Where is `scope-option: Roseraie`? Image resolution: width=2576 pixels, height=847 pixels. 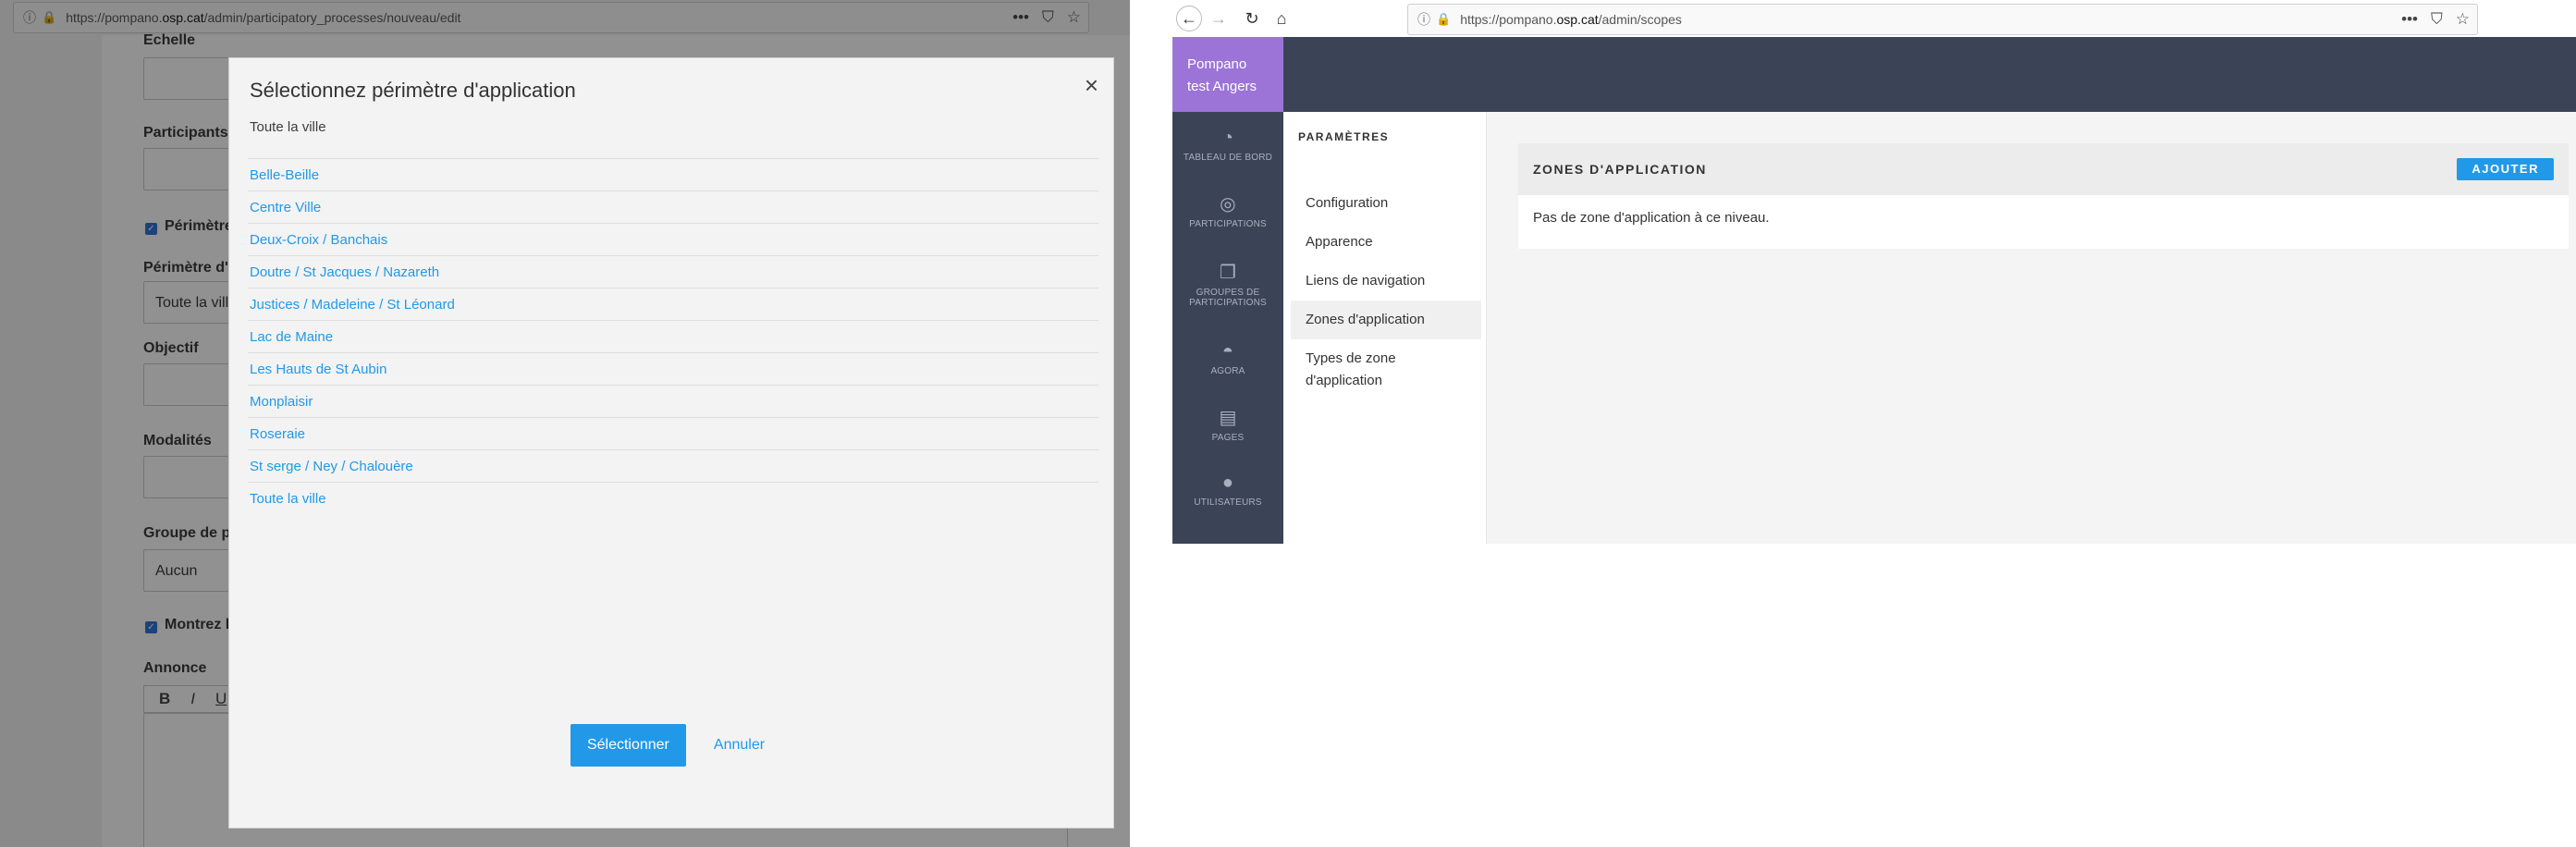
scope-option: Roseraie is located at coordinates (673, 433).